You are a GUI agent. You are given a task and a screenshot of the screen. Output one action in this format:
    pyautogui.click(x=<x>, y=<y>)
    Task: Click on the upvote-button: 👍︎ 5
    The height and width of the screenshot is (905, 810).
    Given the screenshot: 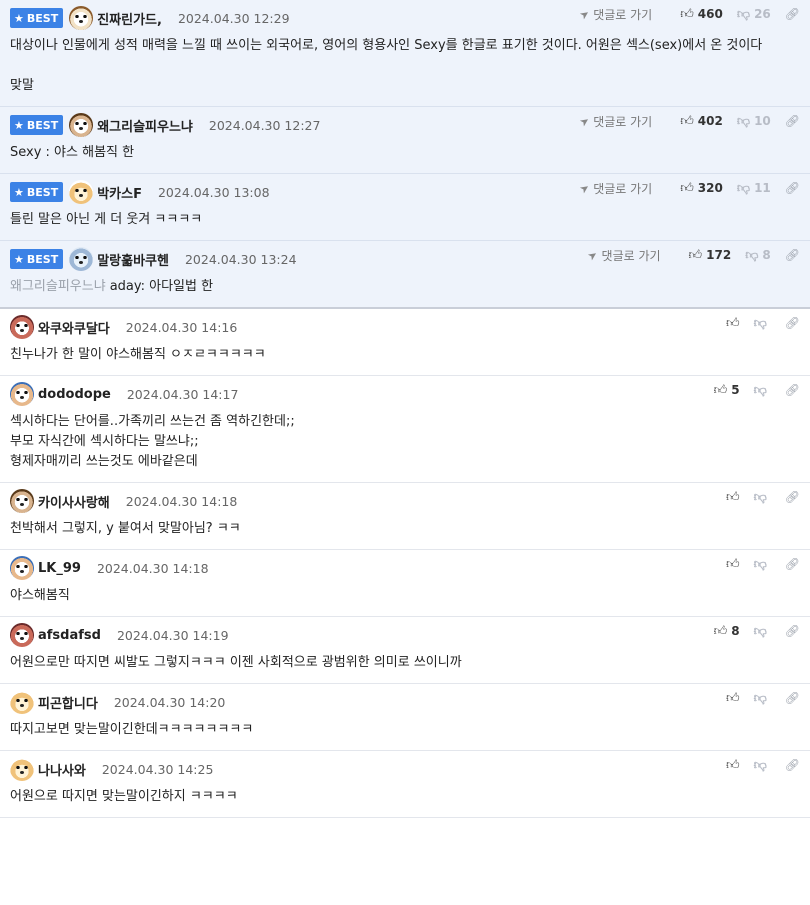 What is the action you would take?
    pyautogui.click(x=727, y=390)
    